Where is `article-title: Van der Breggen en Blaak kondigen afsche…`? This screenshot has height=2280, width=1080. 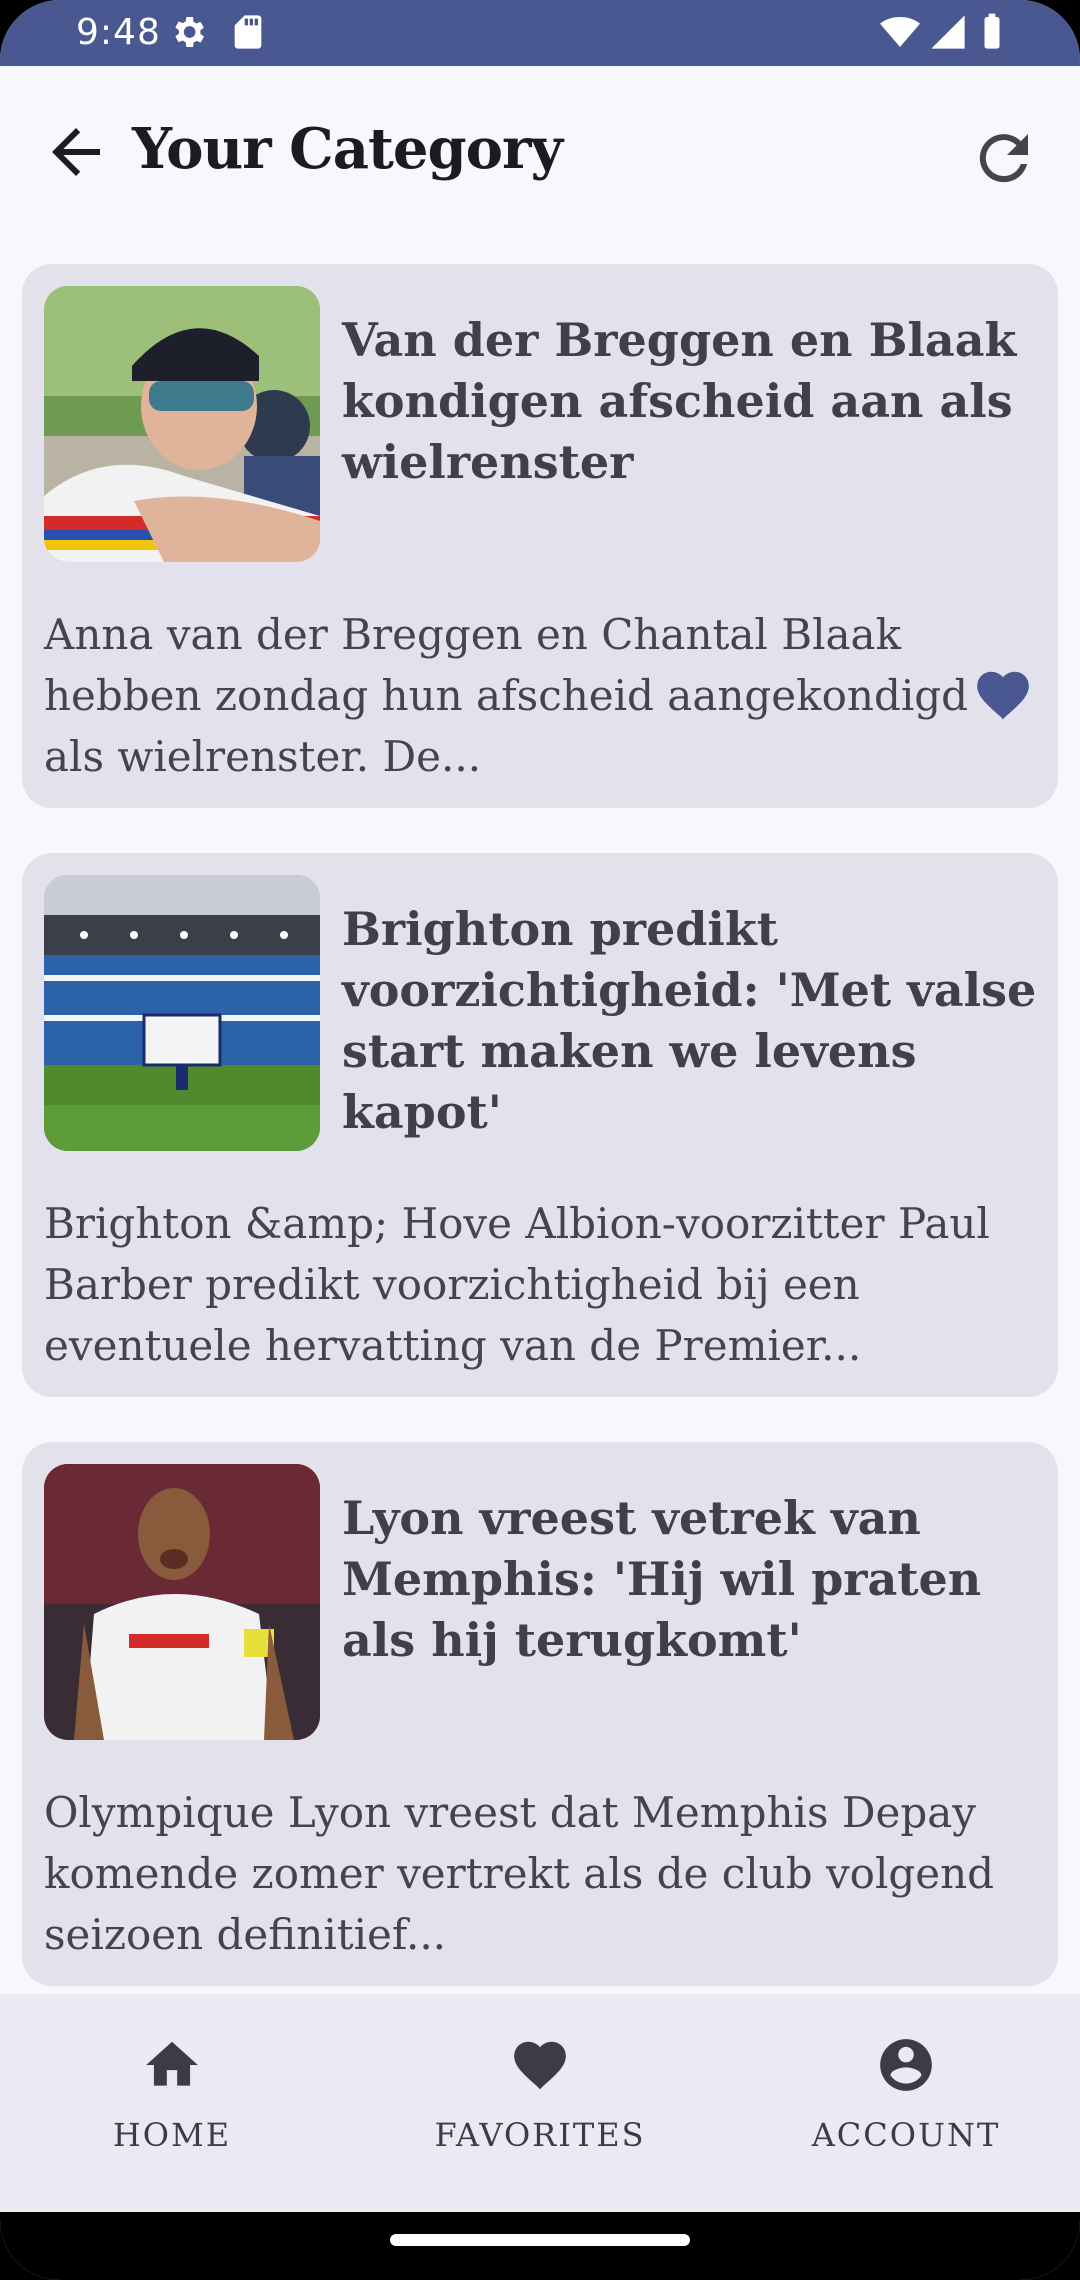
article-title: Van der Breggen en Blaak kondigen afsche… is located at coordinates (679, 401).